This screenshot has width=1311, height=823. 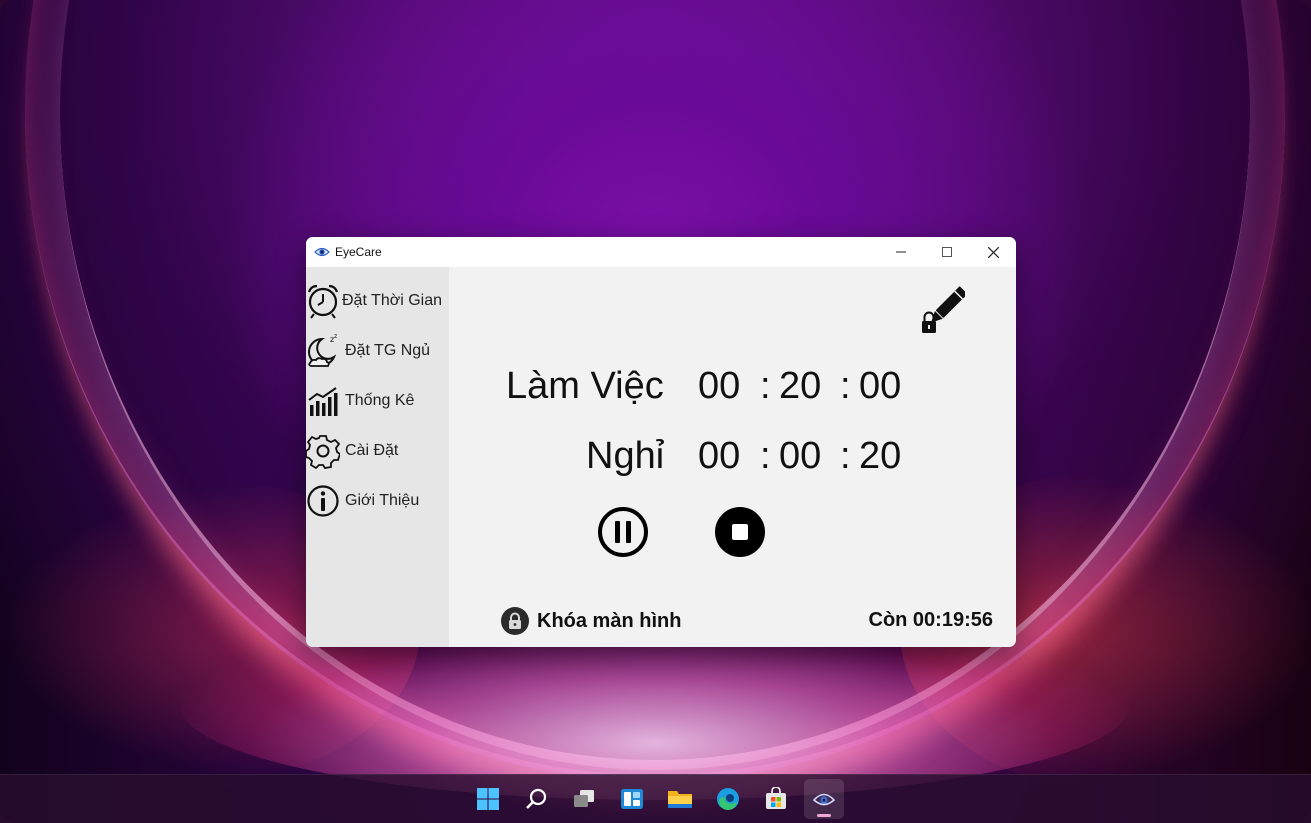 I want to click on minimize-icon, so click(x=901, y=252).